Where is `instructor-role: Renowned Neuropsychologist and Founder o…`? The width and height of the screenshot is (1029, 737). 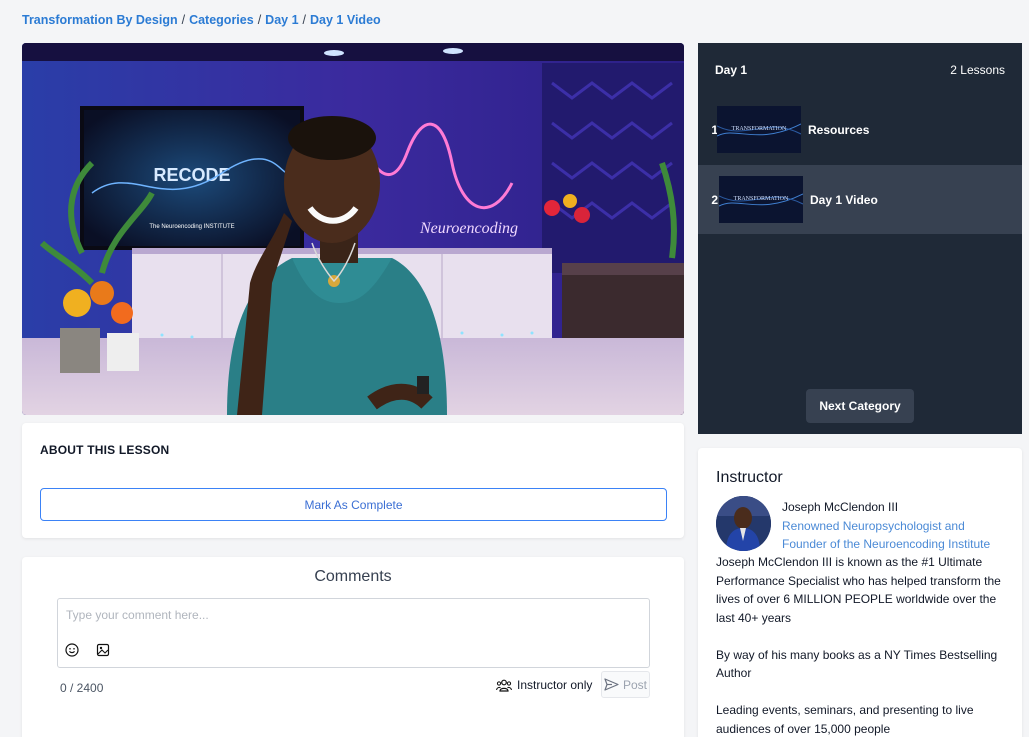
instructor-role: Renowned Neuropsychologist and Founder o… is located at coordinates (886, 535).